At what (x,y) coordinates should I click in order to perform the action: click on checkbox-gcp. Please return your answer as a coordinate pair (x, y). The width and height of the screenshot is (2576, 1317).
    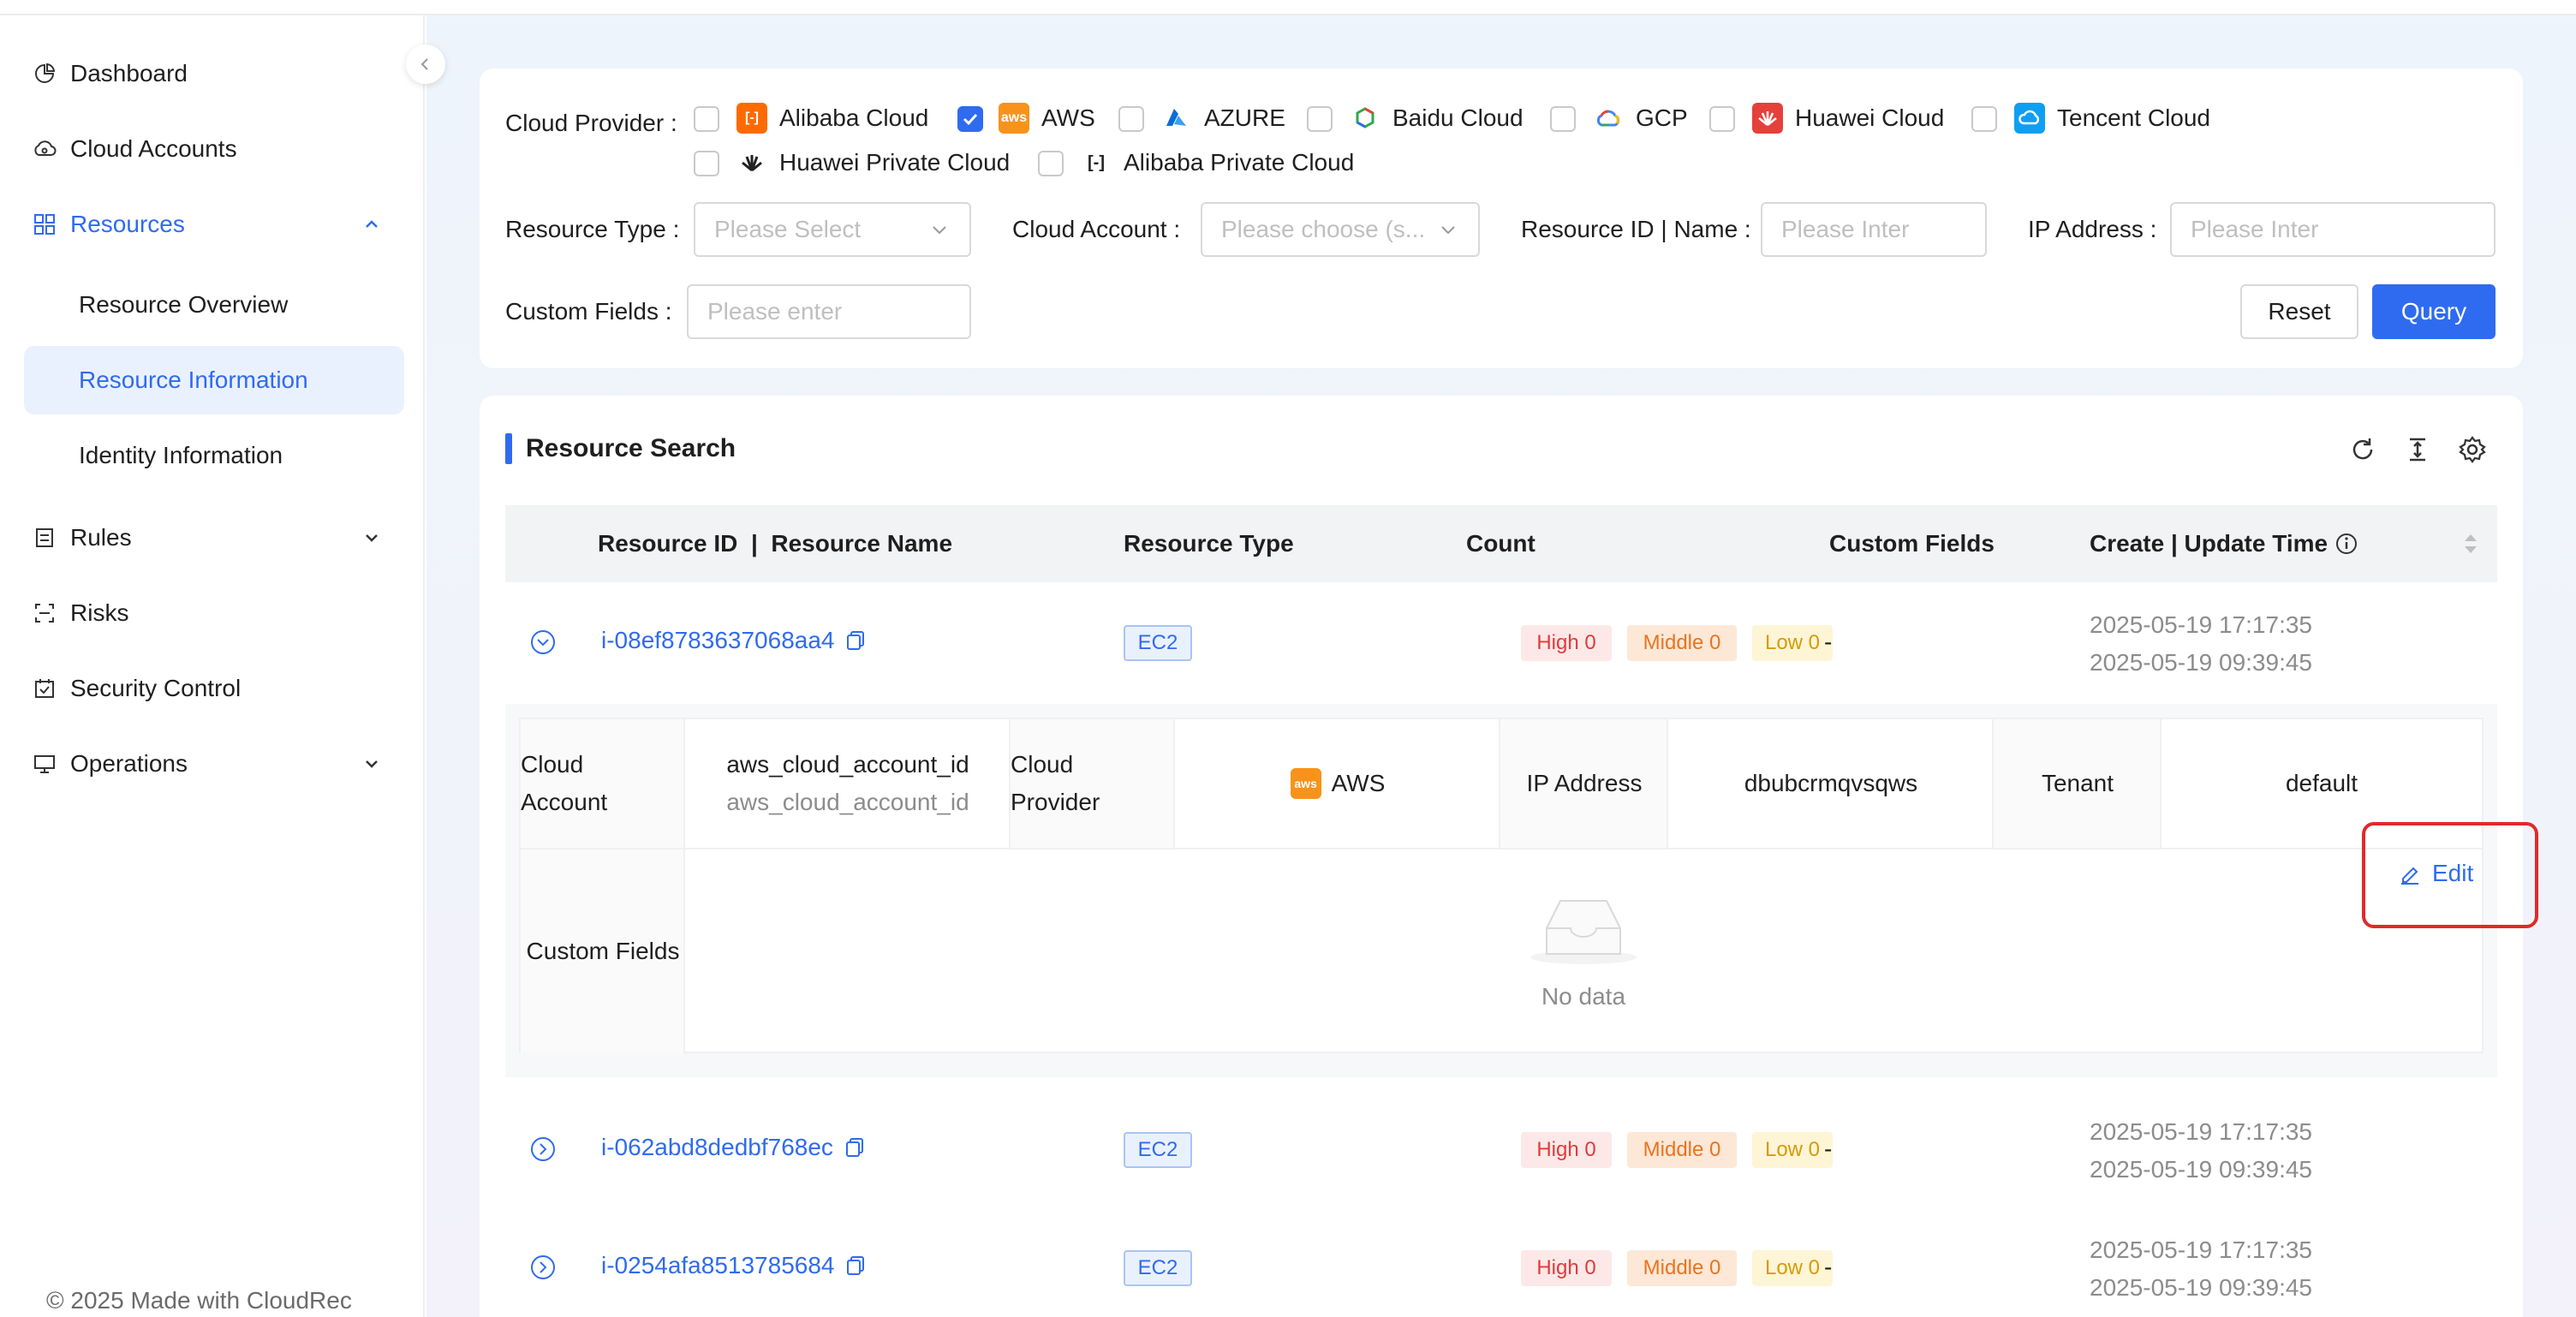
    Looking at the image, I should click on (1563, 119).